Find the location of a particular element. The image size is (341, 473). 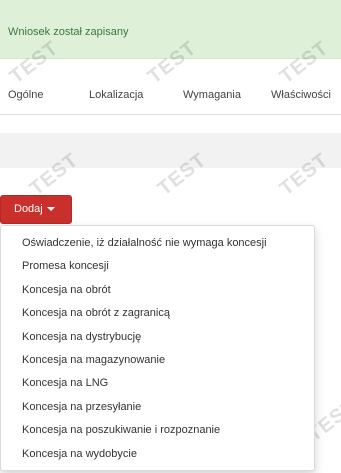

menu-item-promesa-koncesji: Promesa koncesji is located at coordinates (157, 266).